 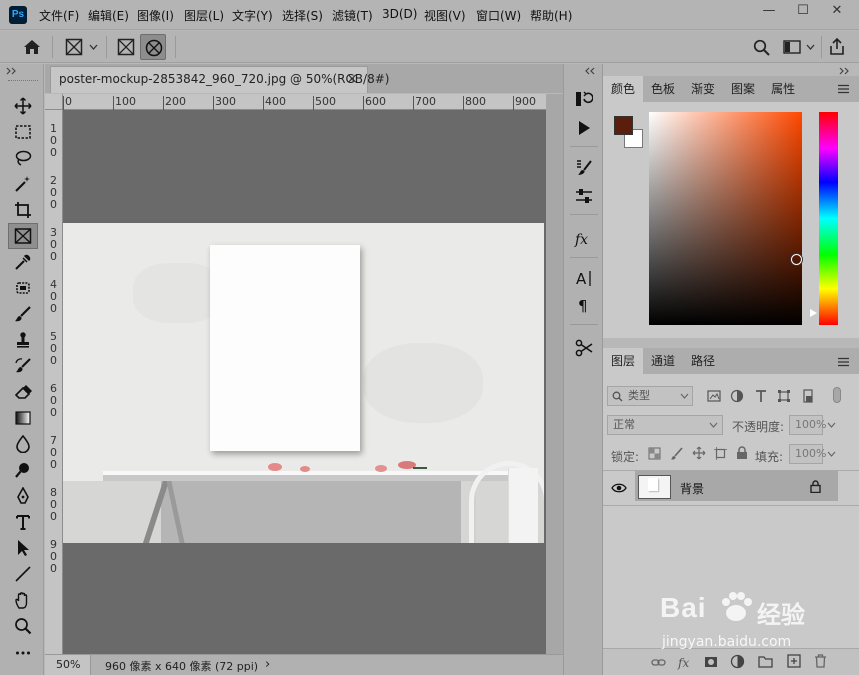 I want to click on menu-layer: 图层(L), so click(x=204, y=15).